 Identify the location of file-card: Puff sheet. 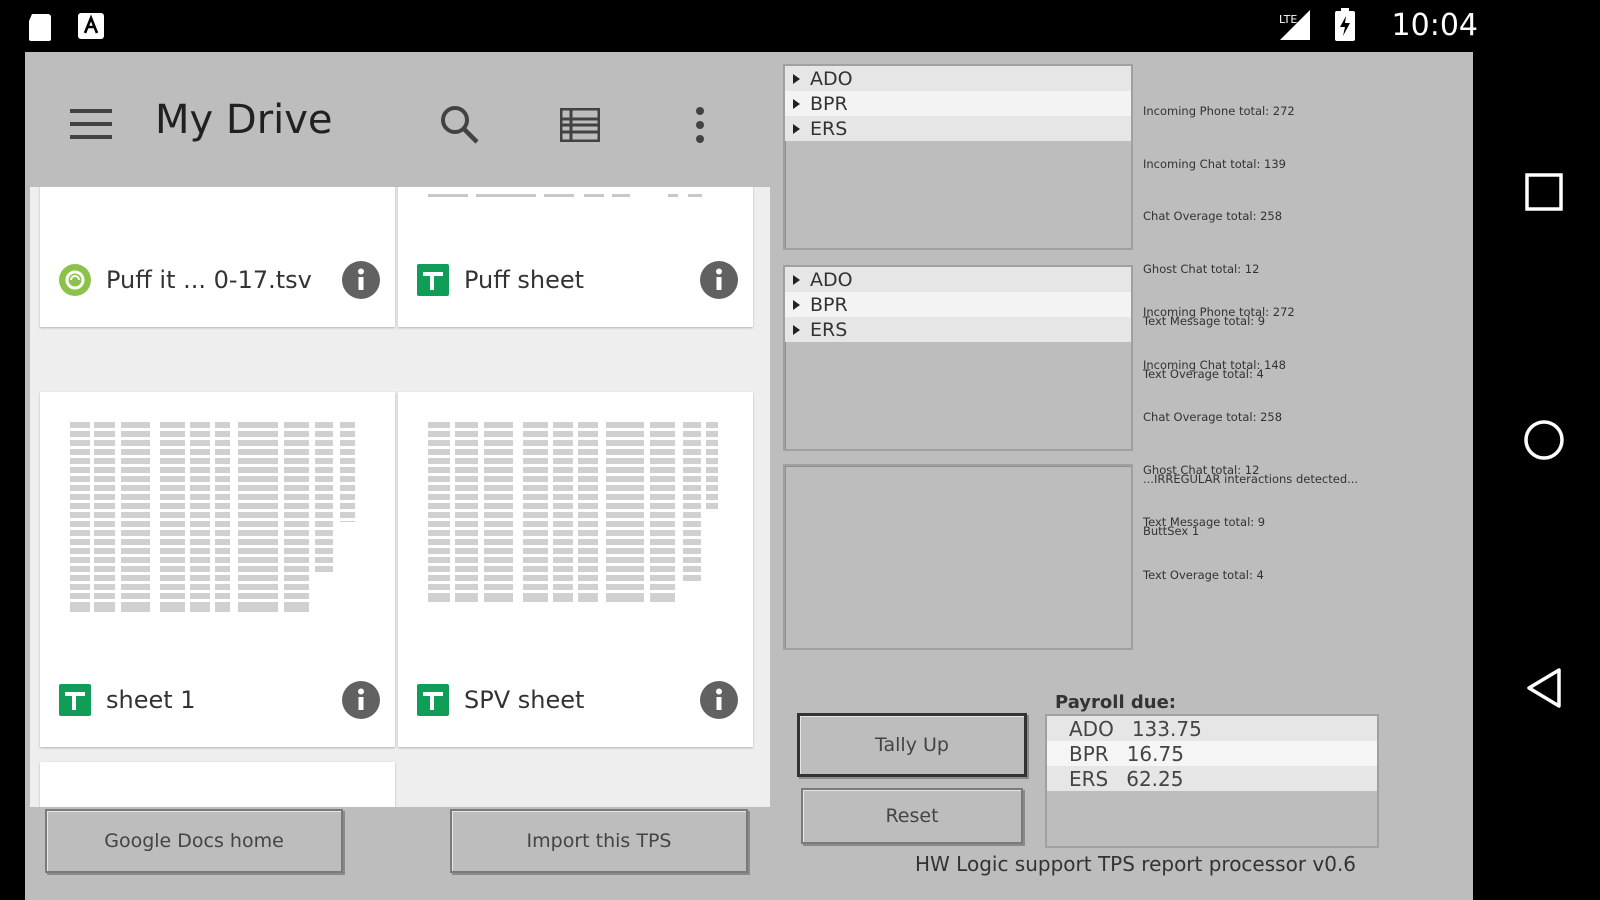
(575, 257).